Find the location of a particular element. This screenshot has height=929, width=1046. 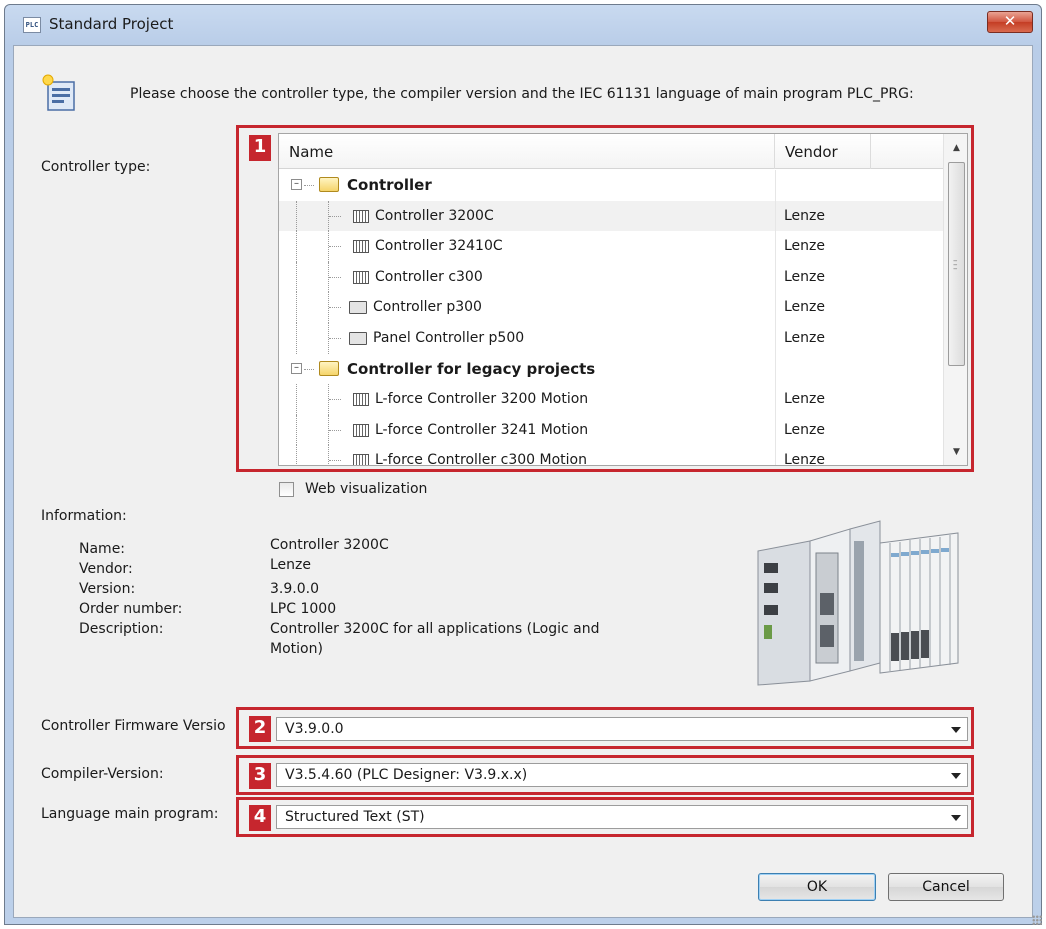

info-vendor-value: Lenze is located at coordinates (291, 565).